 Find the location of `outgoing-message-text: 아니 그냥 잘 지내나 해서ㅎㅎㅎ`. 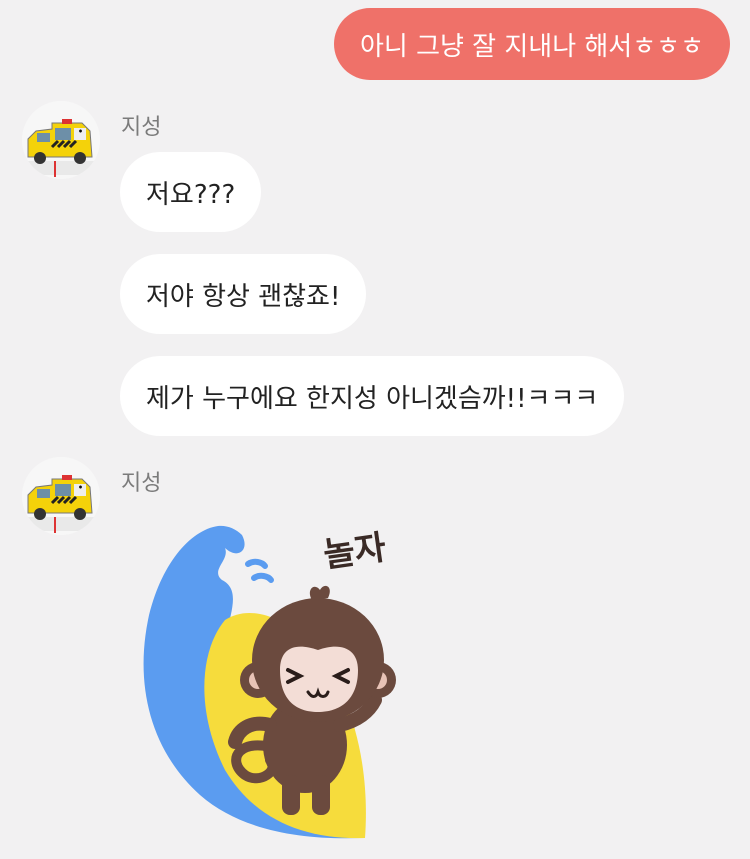

outgoing-message-text: 아니 그냥 잘 지내나 해서ㅎㅎㅎ is located at coordinates (531, 46).